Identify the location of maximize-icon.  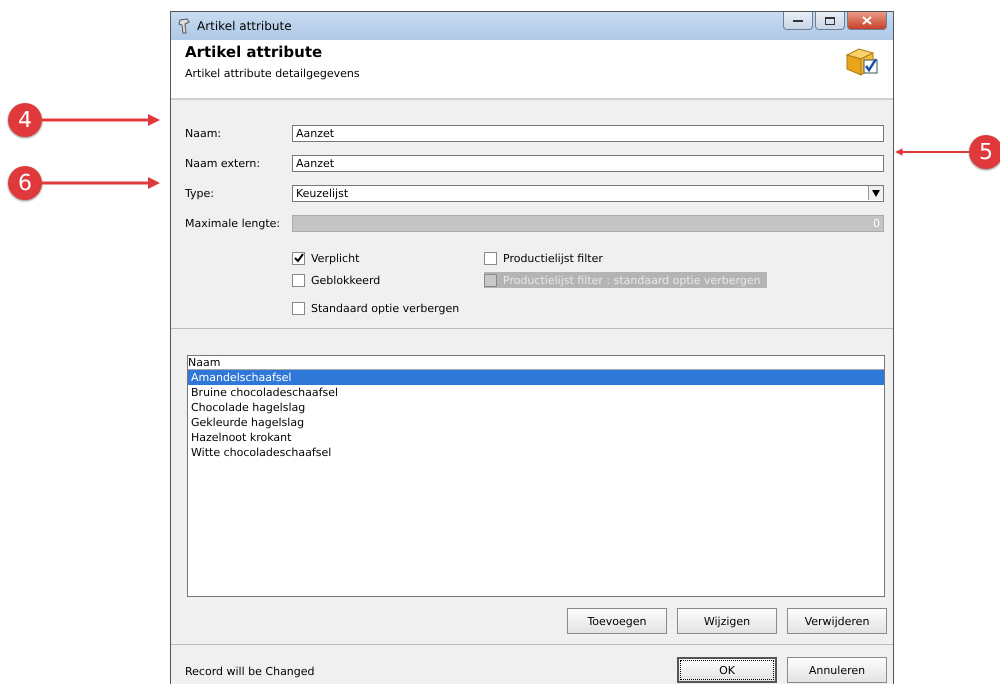
(830, 20).